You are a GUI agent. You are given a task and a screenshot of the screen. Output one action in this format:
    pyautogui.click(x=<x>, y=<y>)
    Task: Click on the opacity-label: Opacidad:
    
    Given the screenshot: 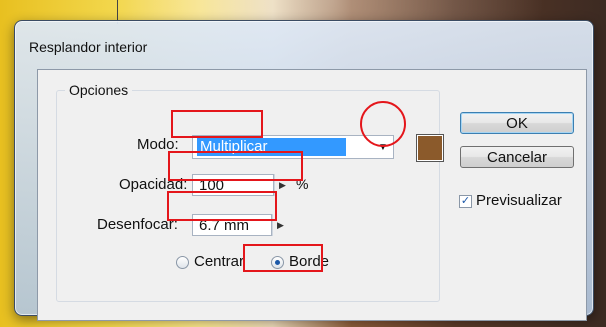 What is the action you would take?
    pyautogui.click(x=153, y=184)
    